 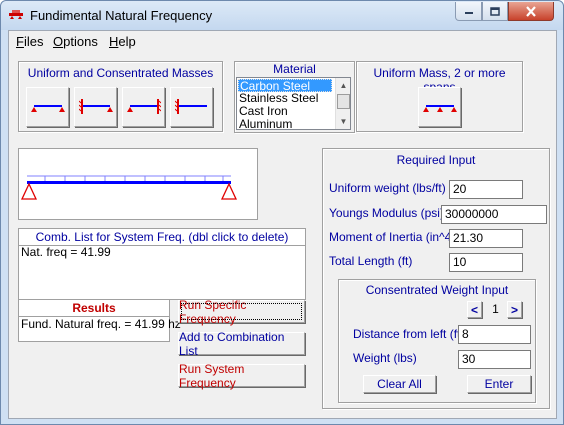 I want to click on close-icon, so click(x=531, y=11).